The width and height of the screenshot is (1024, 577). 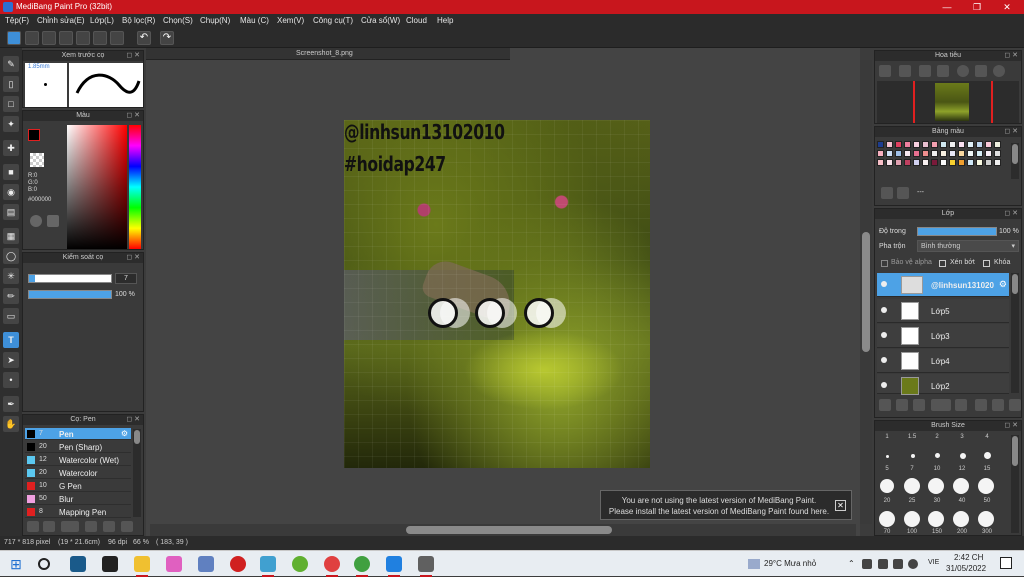 What do you see at coordinates (290, 20) in the screenshot?
I see `menu-view: Xem(V)` at bounding box center [290, 20].